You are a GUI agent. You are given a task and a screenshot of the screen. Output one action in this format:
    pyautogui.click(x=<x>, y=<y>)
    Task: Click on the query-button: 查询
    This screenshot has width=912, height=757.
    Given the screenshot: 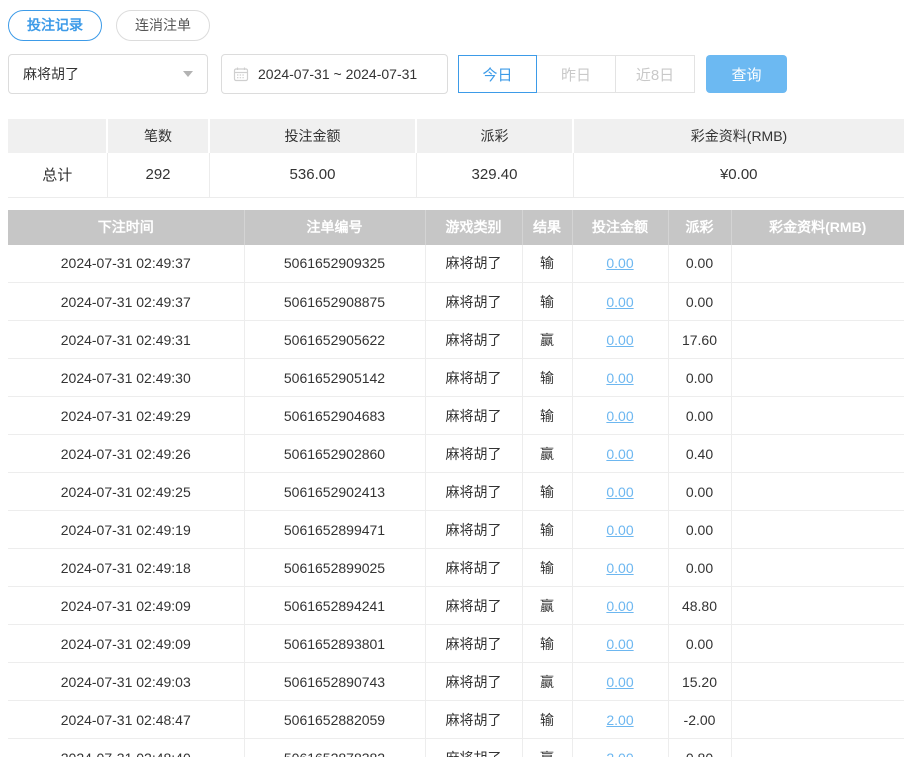 What is the action you would take?
    pyautogui.click(x=746, y=74)
    